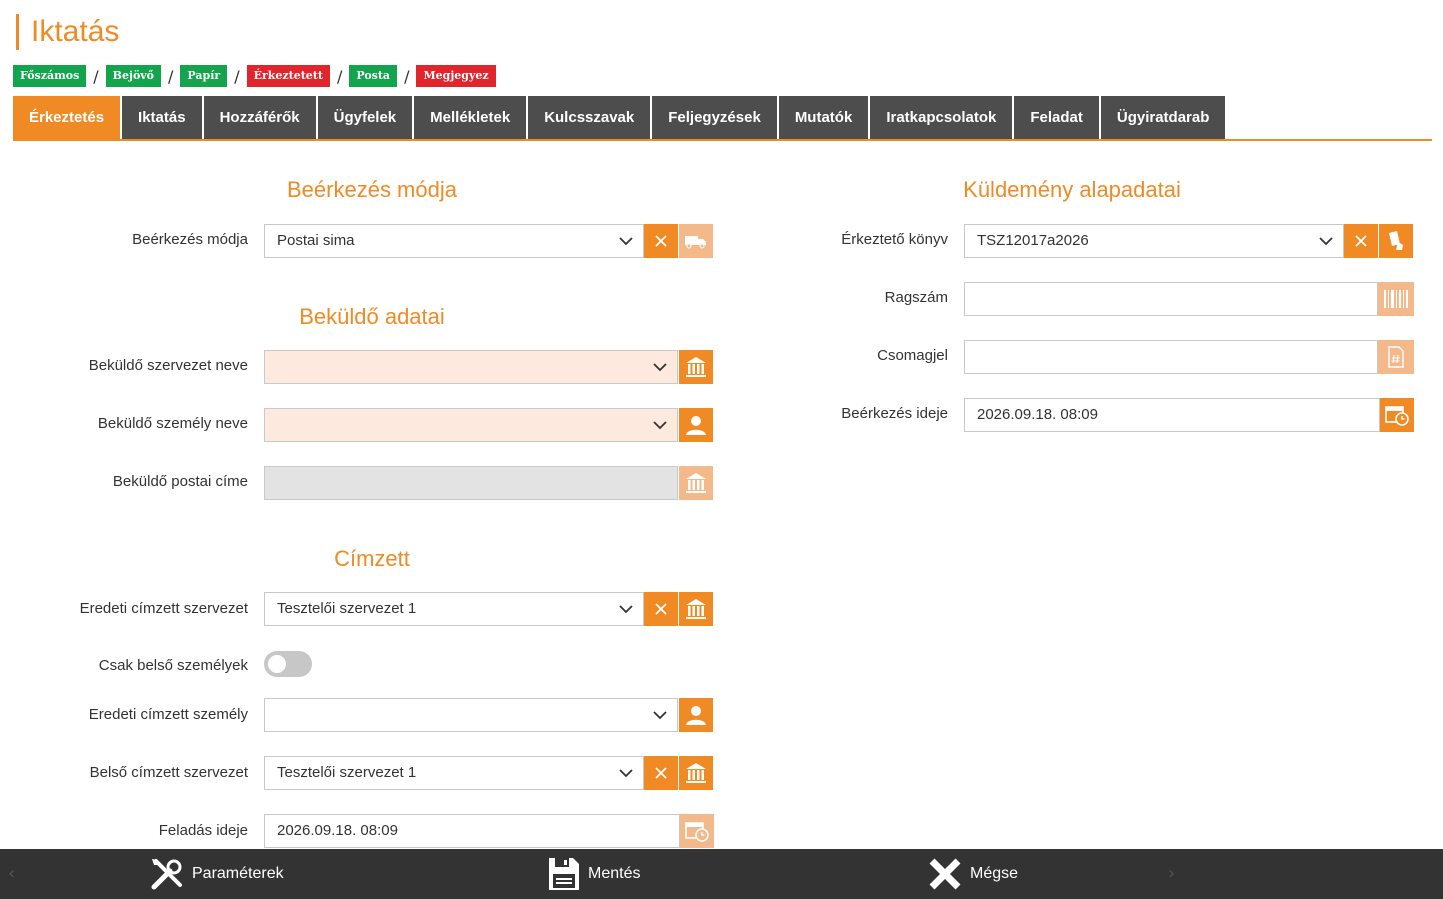 This screenshot has width=1443, height=899. I want to click on breadcrumb-item-megjegyez: Megjegyez, so click(456, 76).